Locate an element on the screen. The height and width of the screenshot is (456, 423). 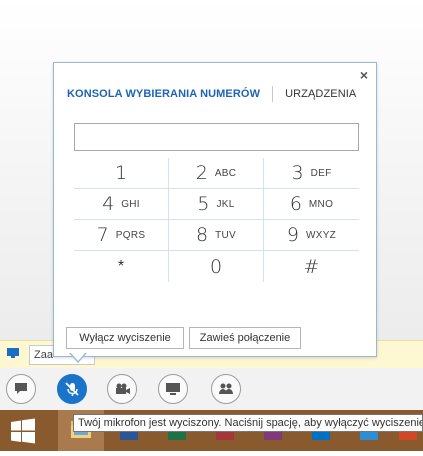
key-digit: 7 is located at coordinates (102, 235).